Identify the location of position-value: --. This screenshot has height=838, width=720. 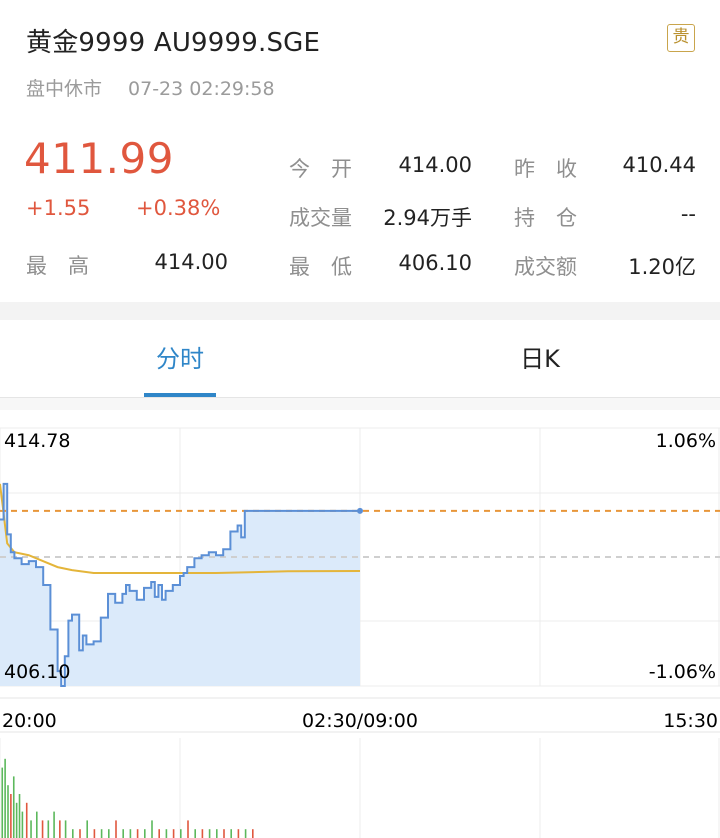
(688, 214).